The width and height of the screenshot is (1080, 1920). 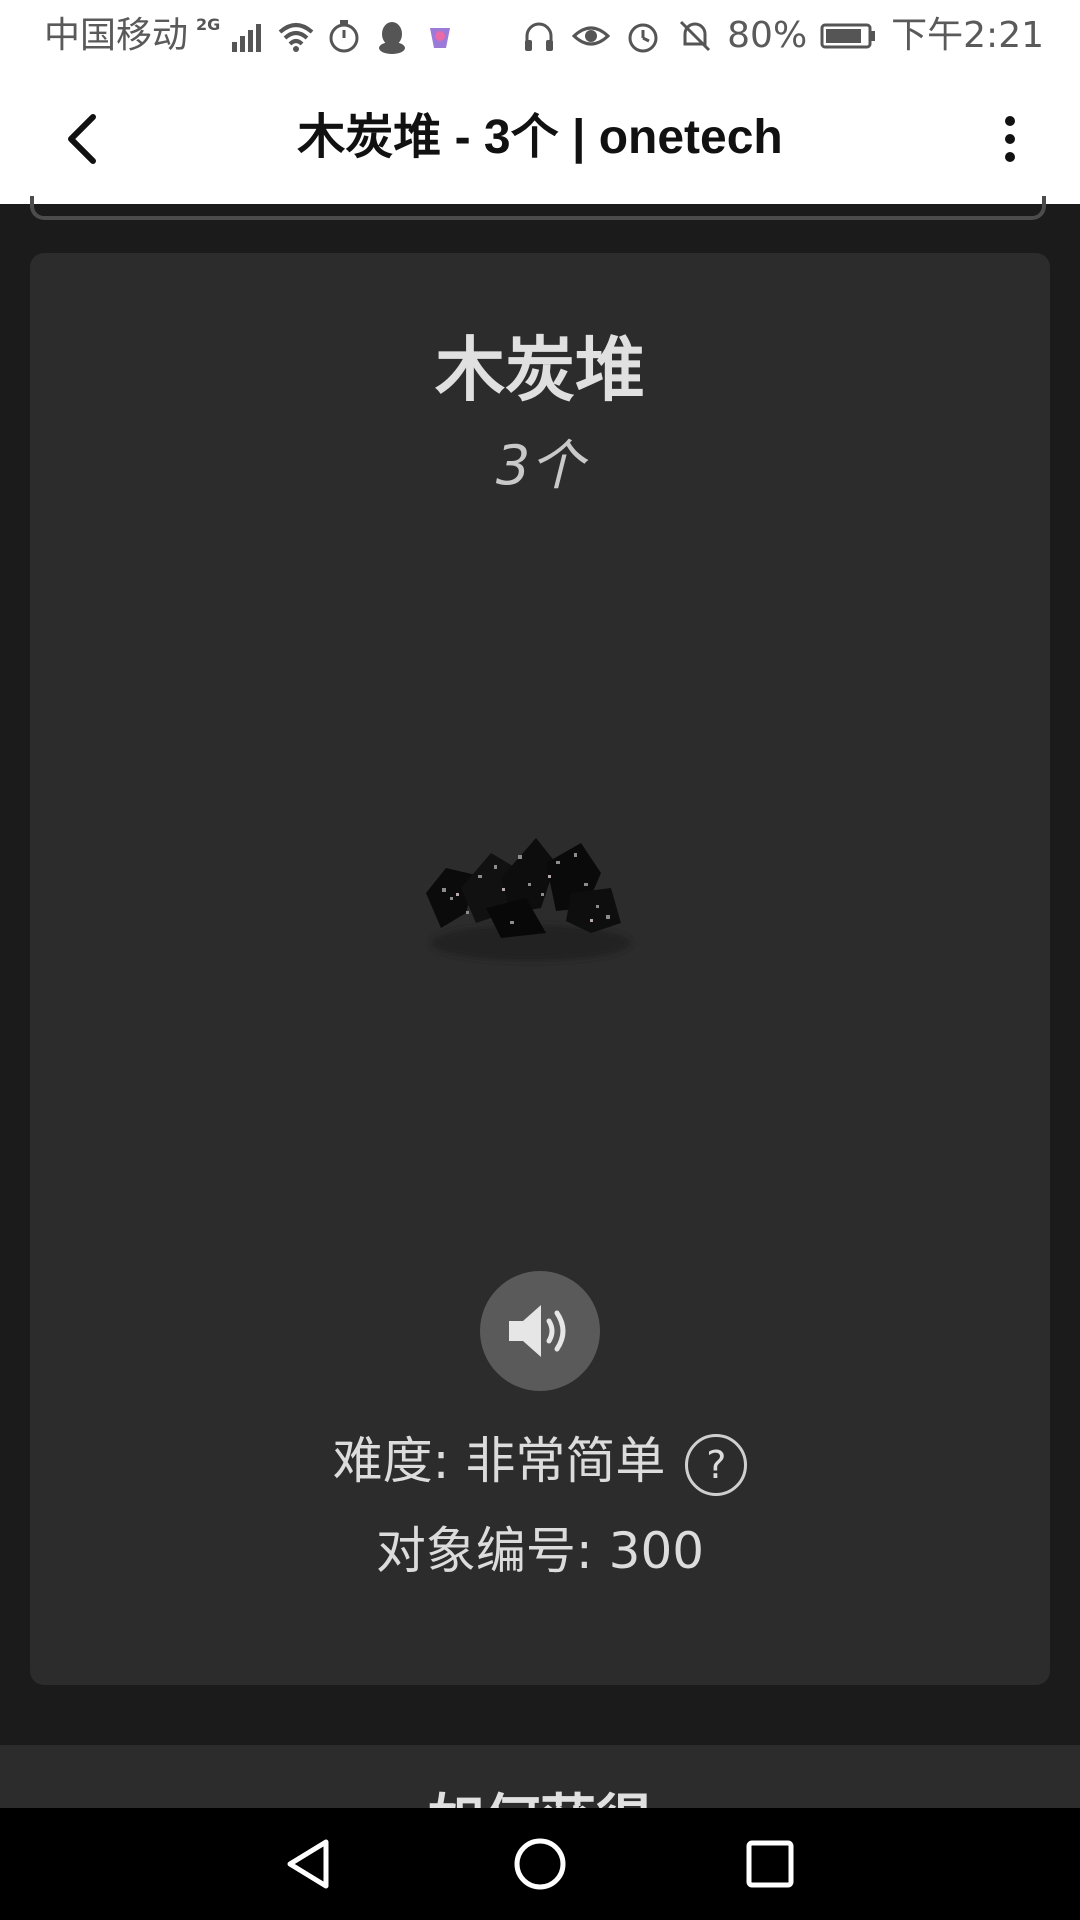 What do you see at coordinates (716, 1464) in the screenshot?
I see `difficulty-help-button: ?` at bounding box center [716, 1464].